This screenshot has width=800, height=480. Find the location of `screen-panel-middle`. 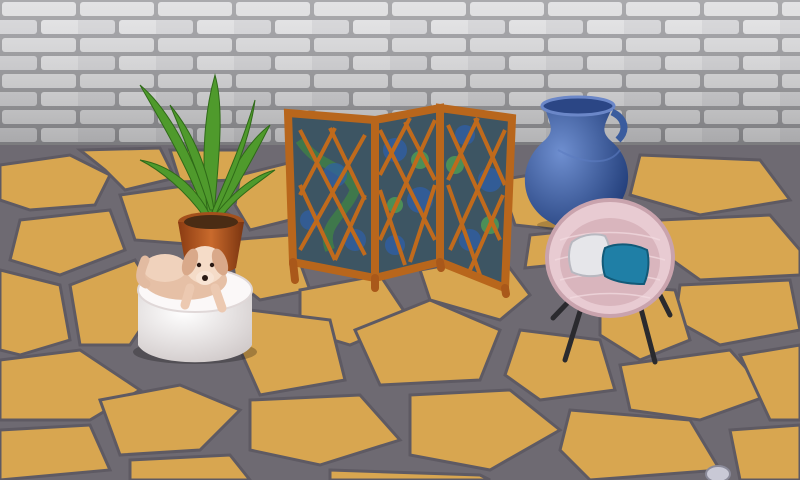

screen-panel-middle is located at coordinates (407, 193).